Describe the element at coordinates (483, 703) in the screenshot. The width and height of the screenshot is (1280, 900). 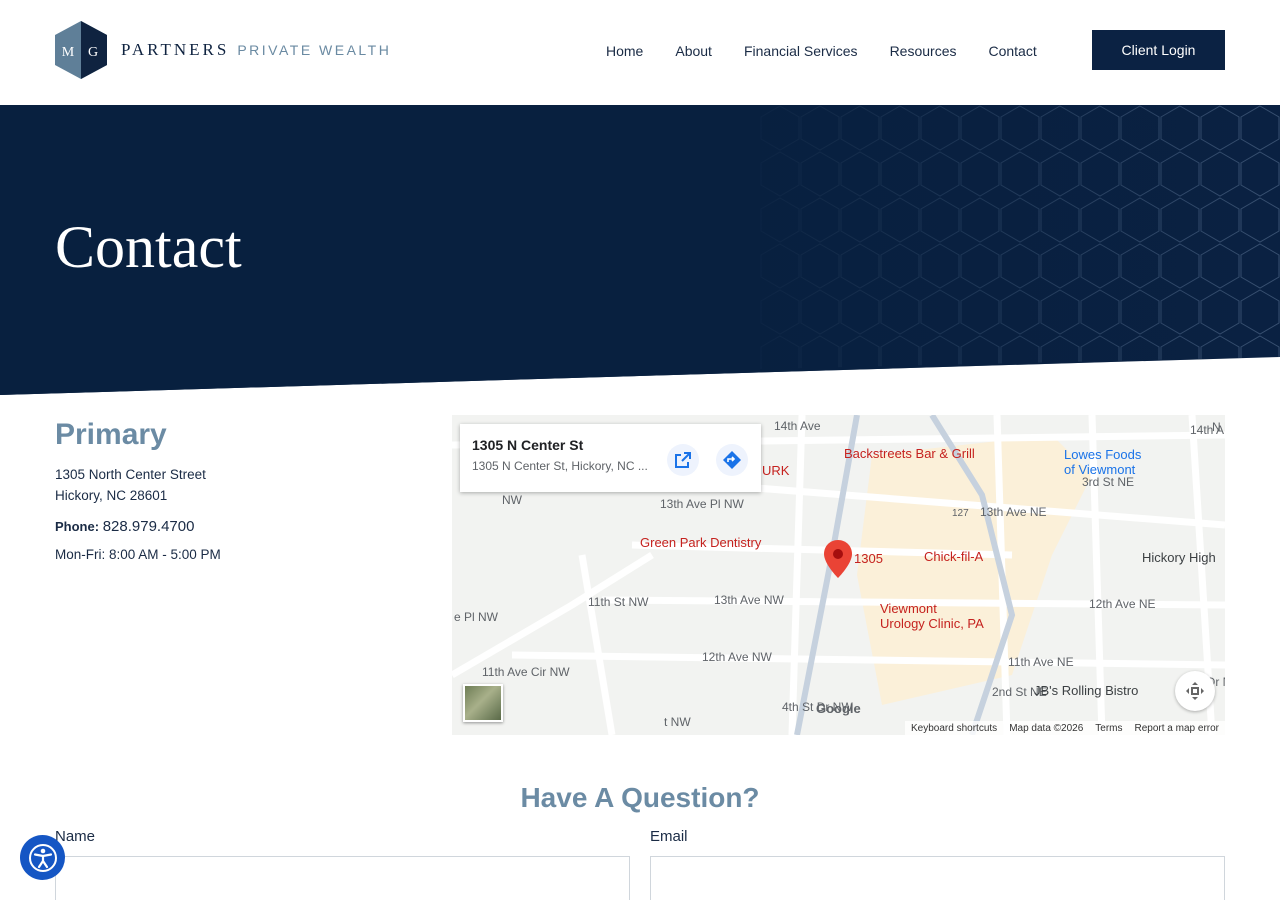
I see `satellite-toggle` at that location.